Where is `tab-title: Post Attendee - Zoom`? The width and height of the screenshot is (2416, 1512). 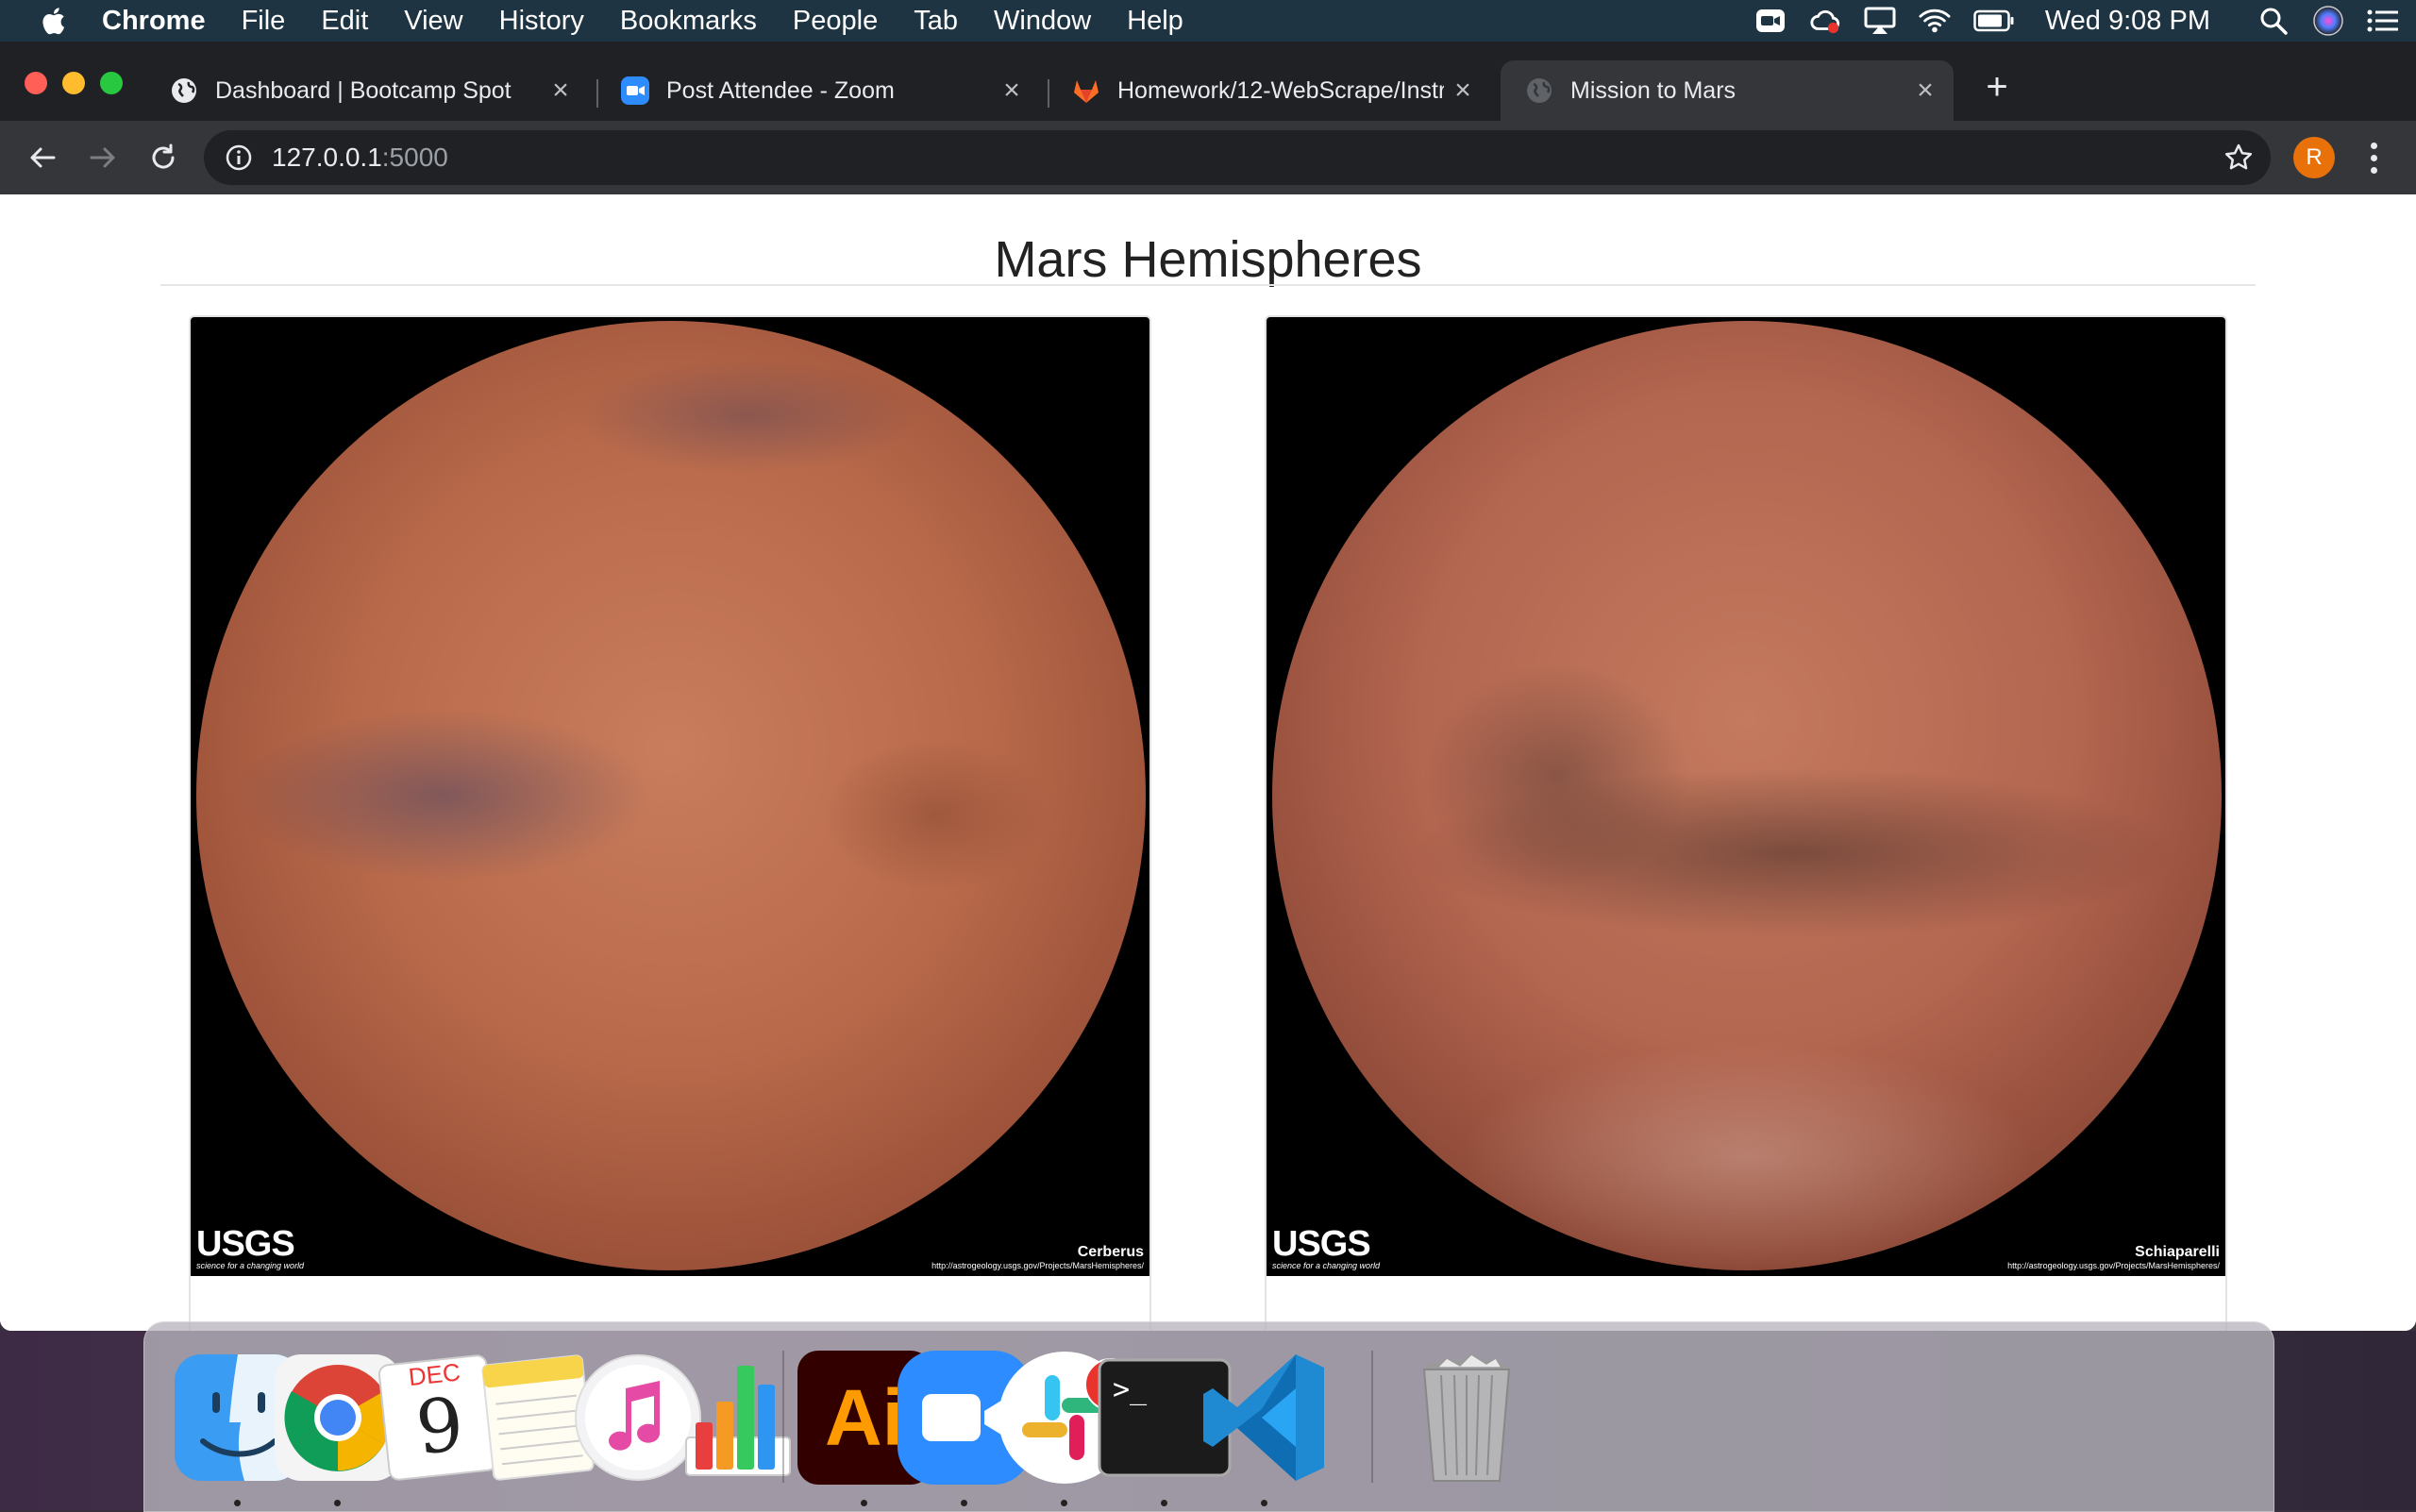 tab-title: Post Attendee - Zoom is located at coordinates (780, 90).